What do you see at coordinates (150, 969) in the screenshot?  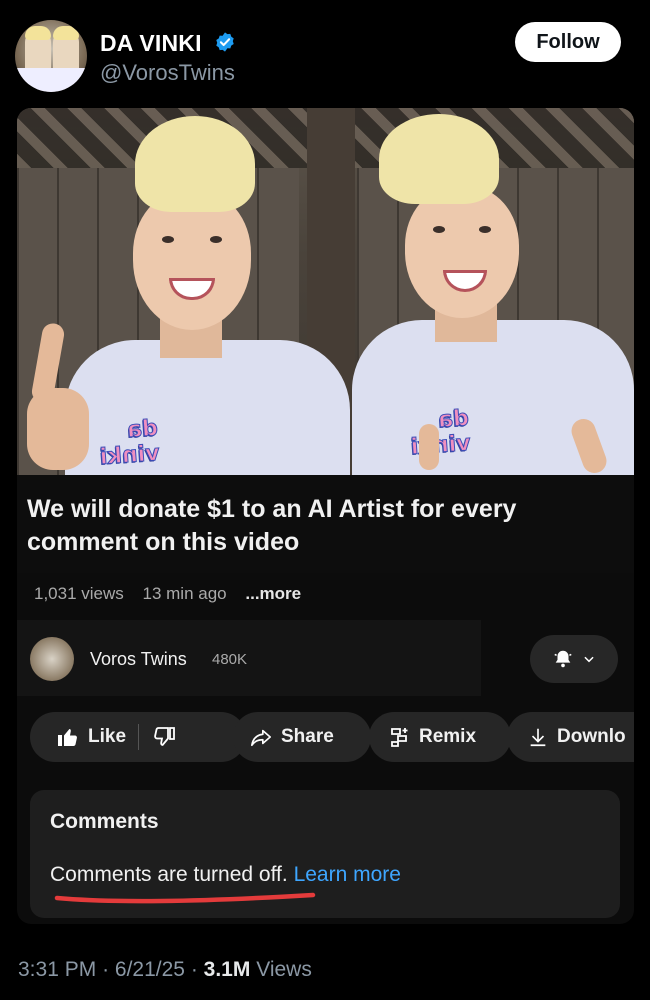 I see `tweet-date: 6/21/25` at bounding box center [150, 969].